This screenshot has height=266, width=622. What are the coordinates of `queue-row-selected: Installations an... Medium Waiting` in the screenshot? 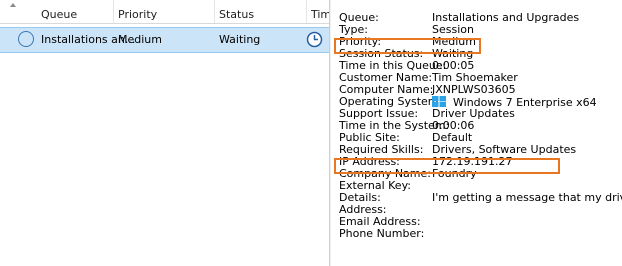 It's located at (164, 40).